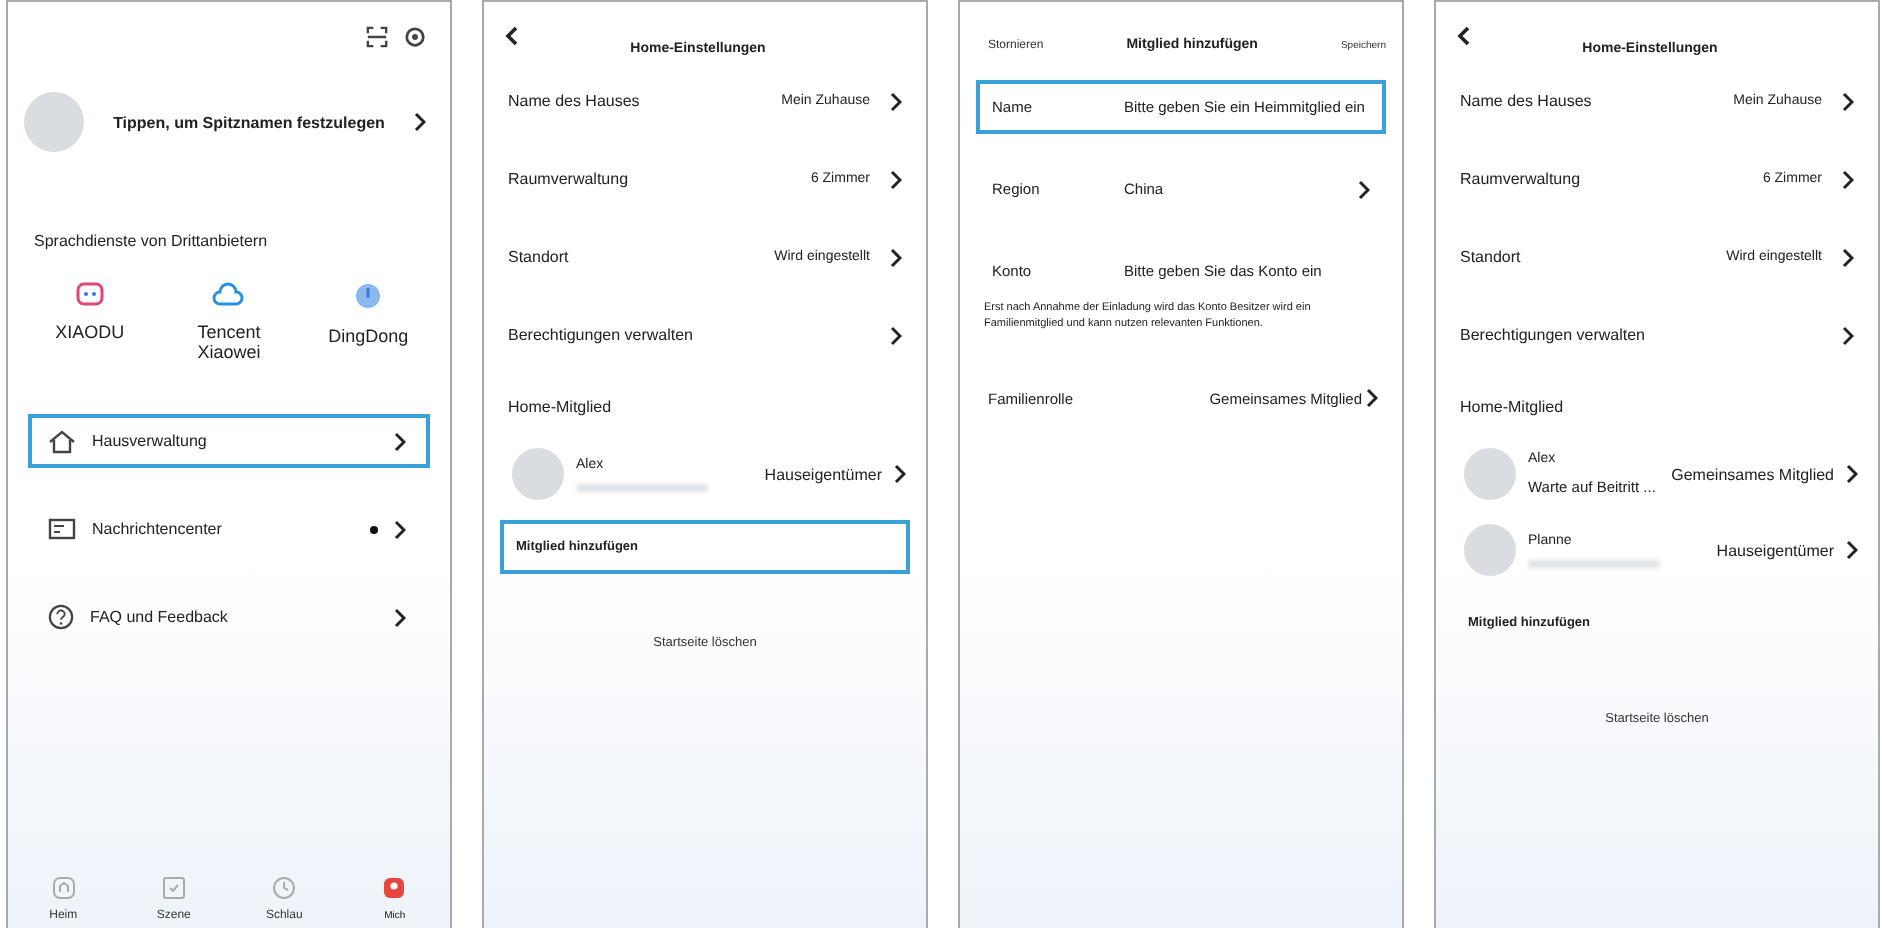 Image resolution: width=1882 pixels, height=928 pixels. Describe the element at coordinates (61, 617) in the screenshot. I see `help-icon` at that location.